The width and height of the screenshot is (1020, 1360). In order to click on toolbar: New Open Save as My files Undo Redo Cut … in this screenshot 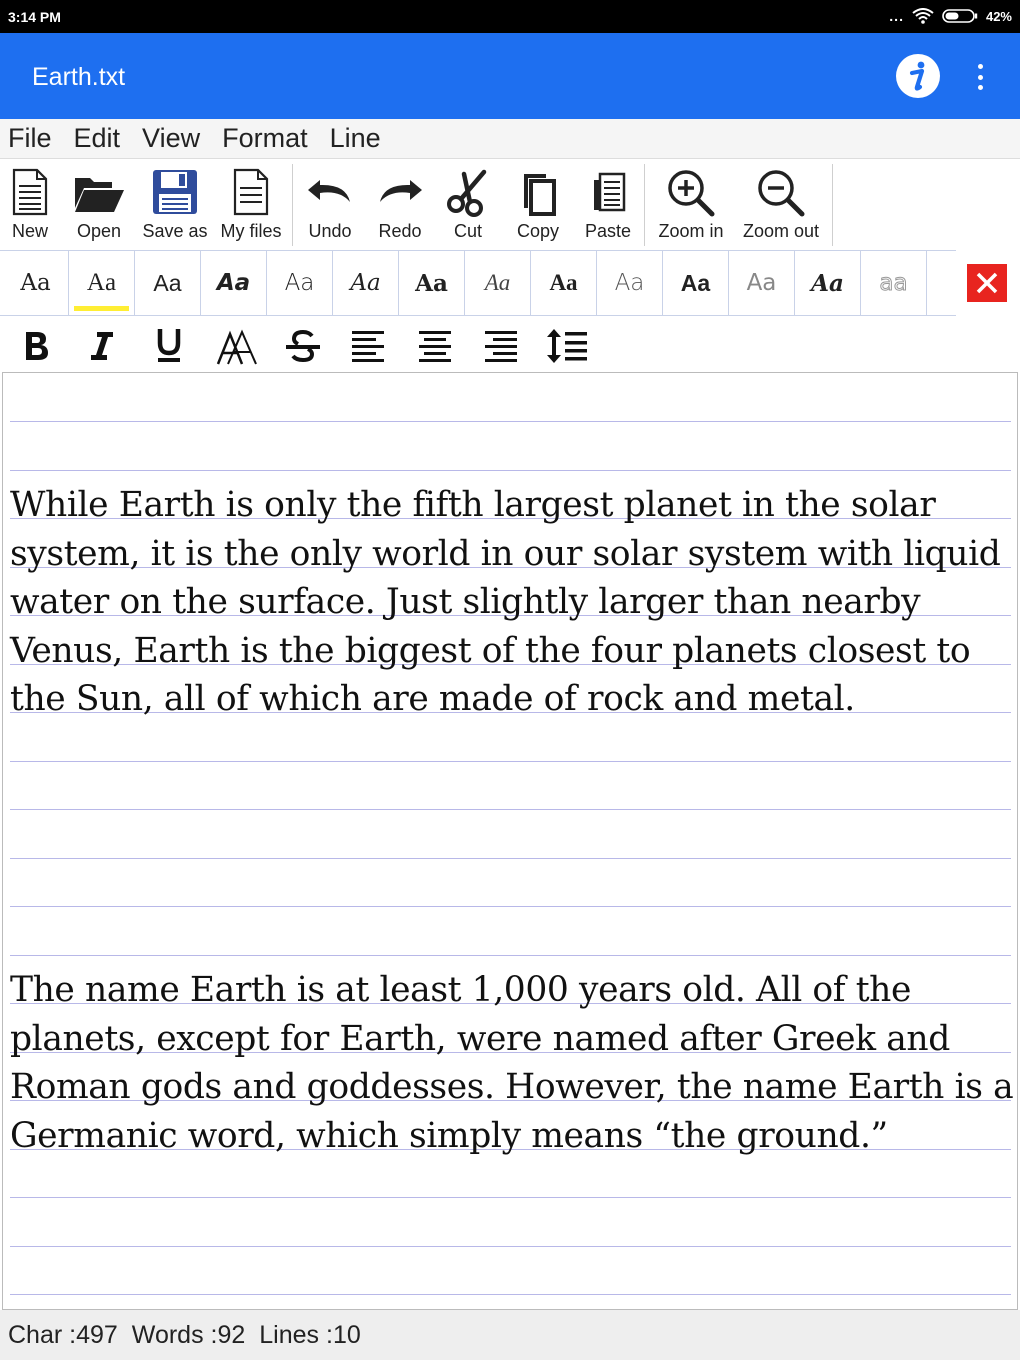, I will do `click(510, 205)`.